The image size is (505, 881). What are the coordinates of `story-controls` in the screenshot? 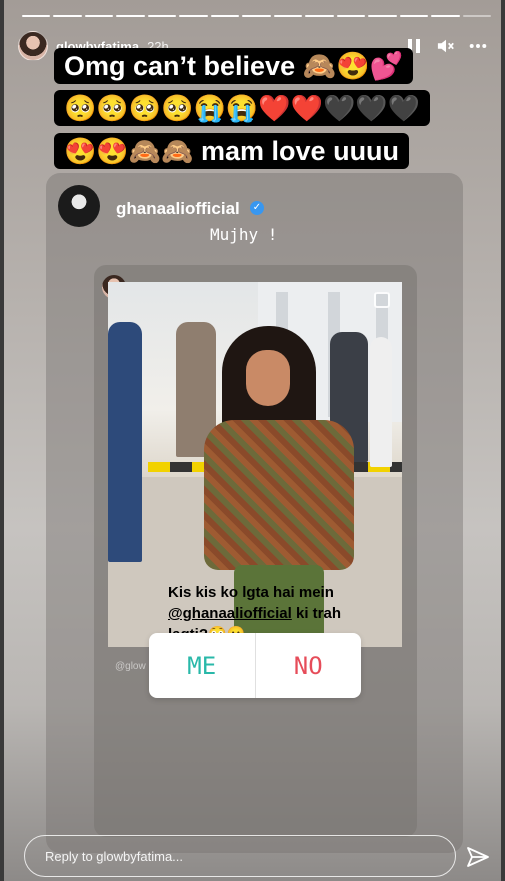 It's located at (446, 46).